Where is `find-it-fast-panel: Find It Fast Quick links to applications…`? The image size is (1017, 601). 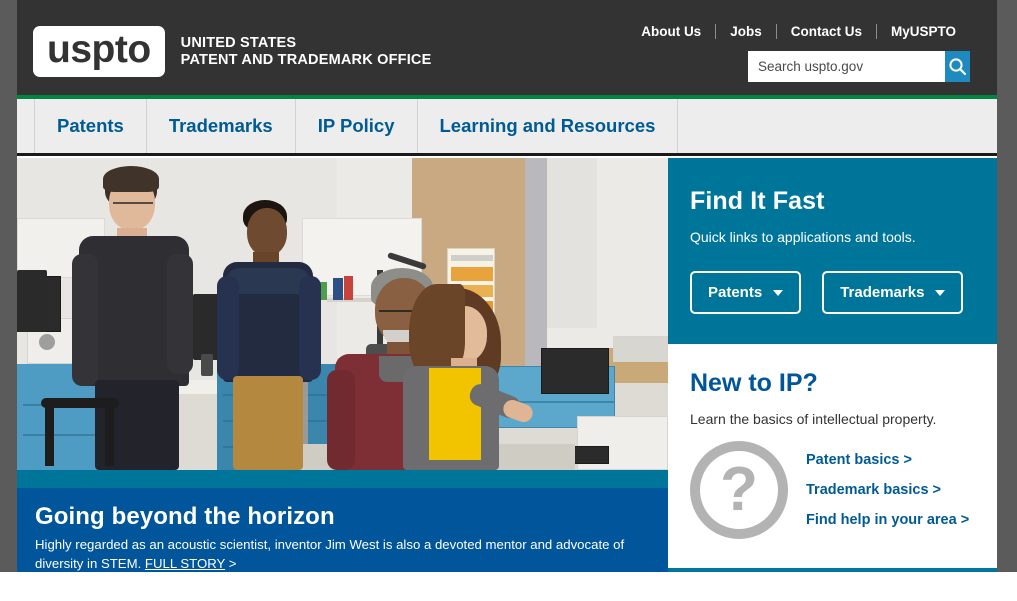
find-it-fast-panel: Find It Fast Quick links to applications… is located at coordinates (832, 251).